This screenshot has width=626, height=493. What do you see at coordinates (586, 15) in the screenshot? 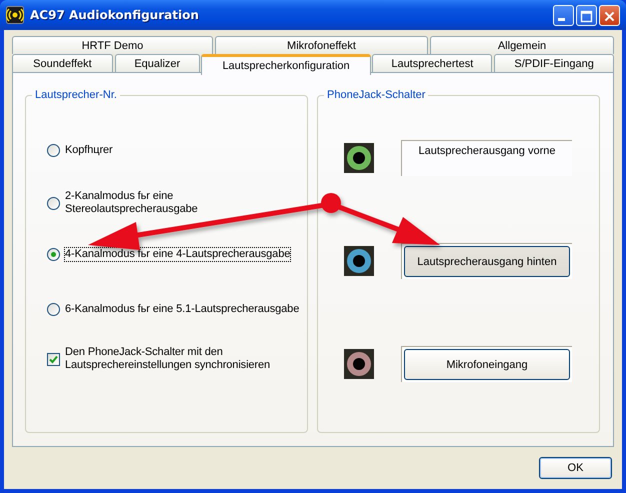
I see `maximize-button` at bounding box center [586, 15].